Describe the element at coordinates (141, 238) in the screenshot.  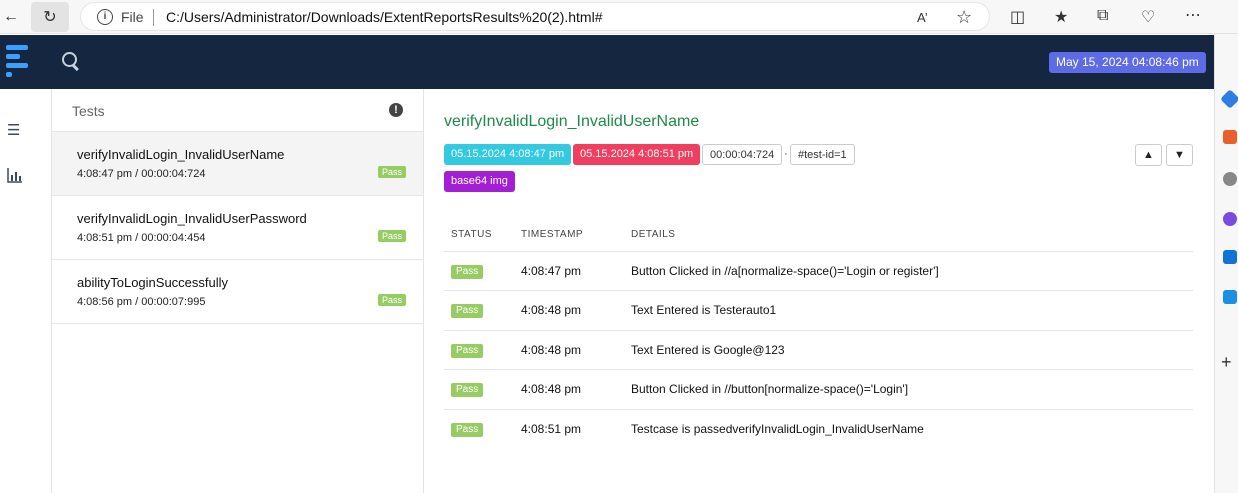
I see `test-time: 4:08:51 pm / 00:00:04:454` at that location.